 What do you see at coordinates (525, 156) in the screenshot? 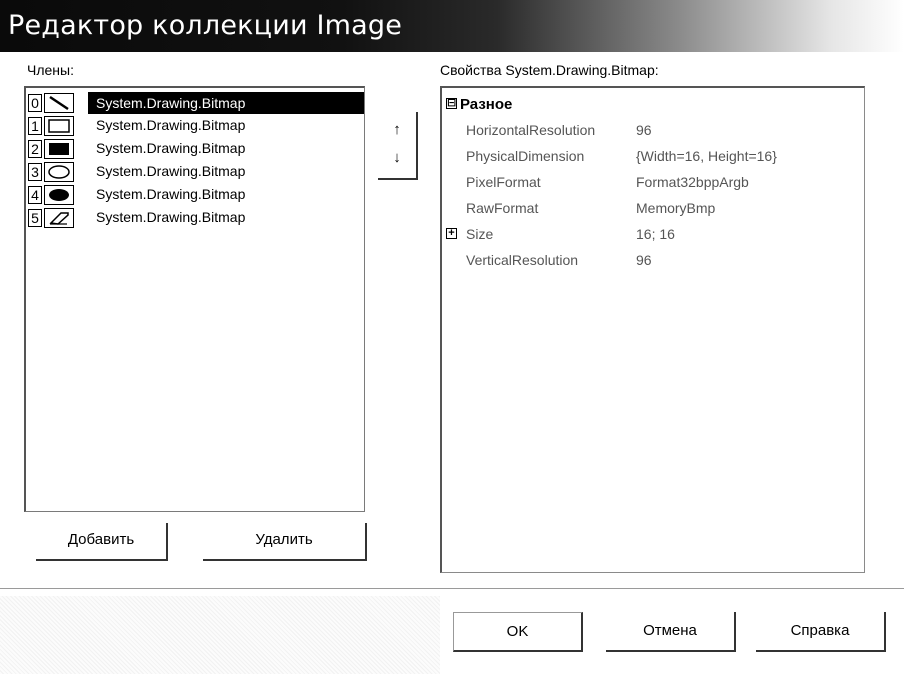
I see `property-name: PhysicalDimension` at bounding box center [525, 156].